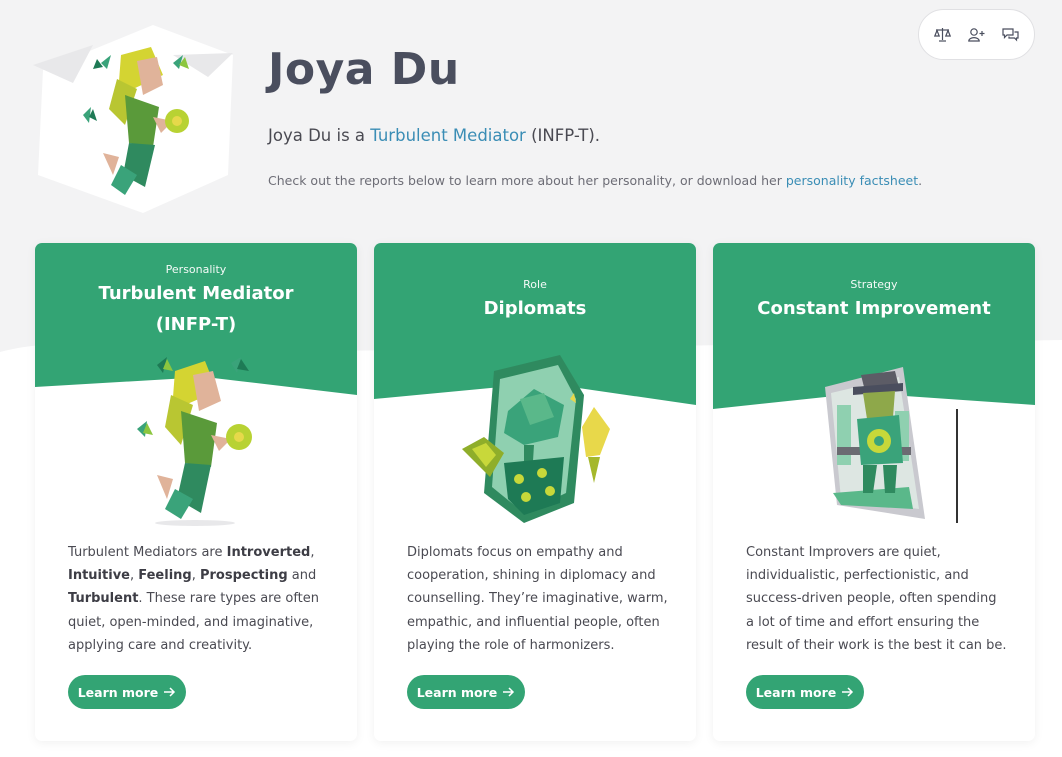  What do you see at coordinates (891, 445) in the screenshot?
I see `constant-improvement-illustration` at bounding box center [891, 445].